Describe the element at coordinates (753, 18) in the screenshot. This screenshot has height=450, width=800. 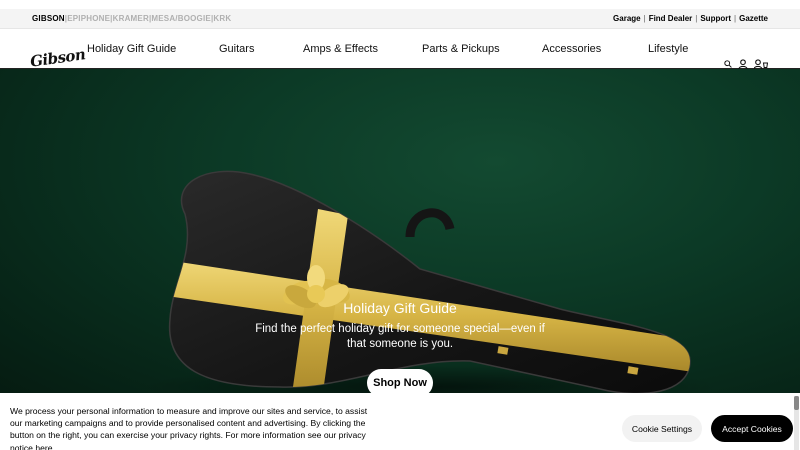
I see `gazette-link: Gazette` at that location.